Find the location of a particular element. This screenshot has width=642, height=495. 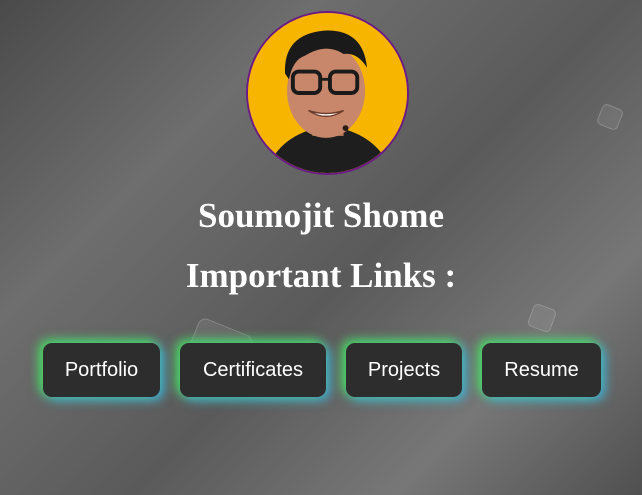

links-heading: Important Links : is located at coordinates (321, 275).